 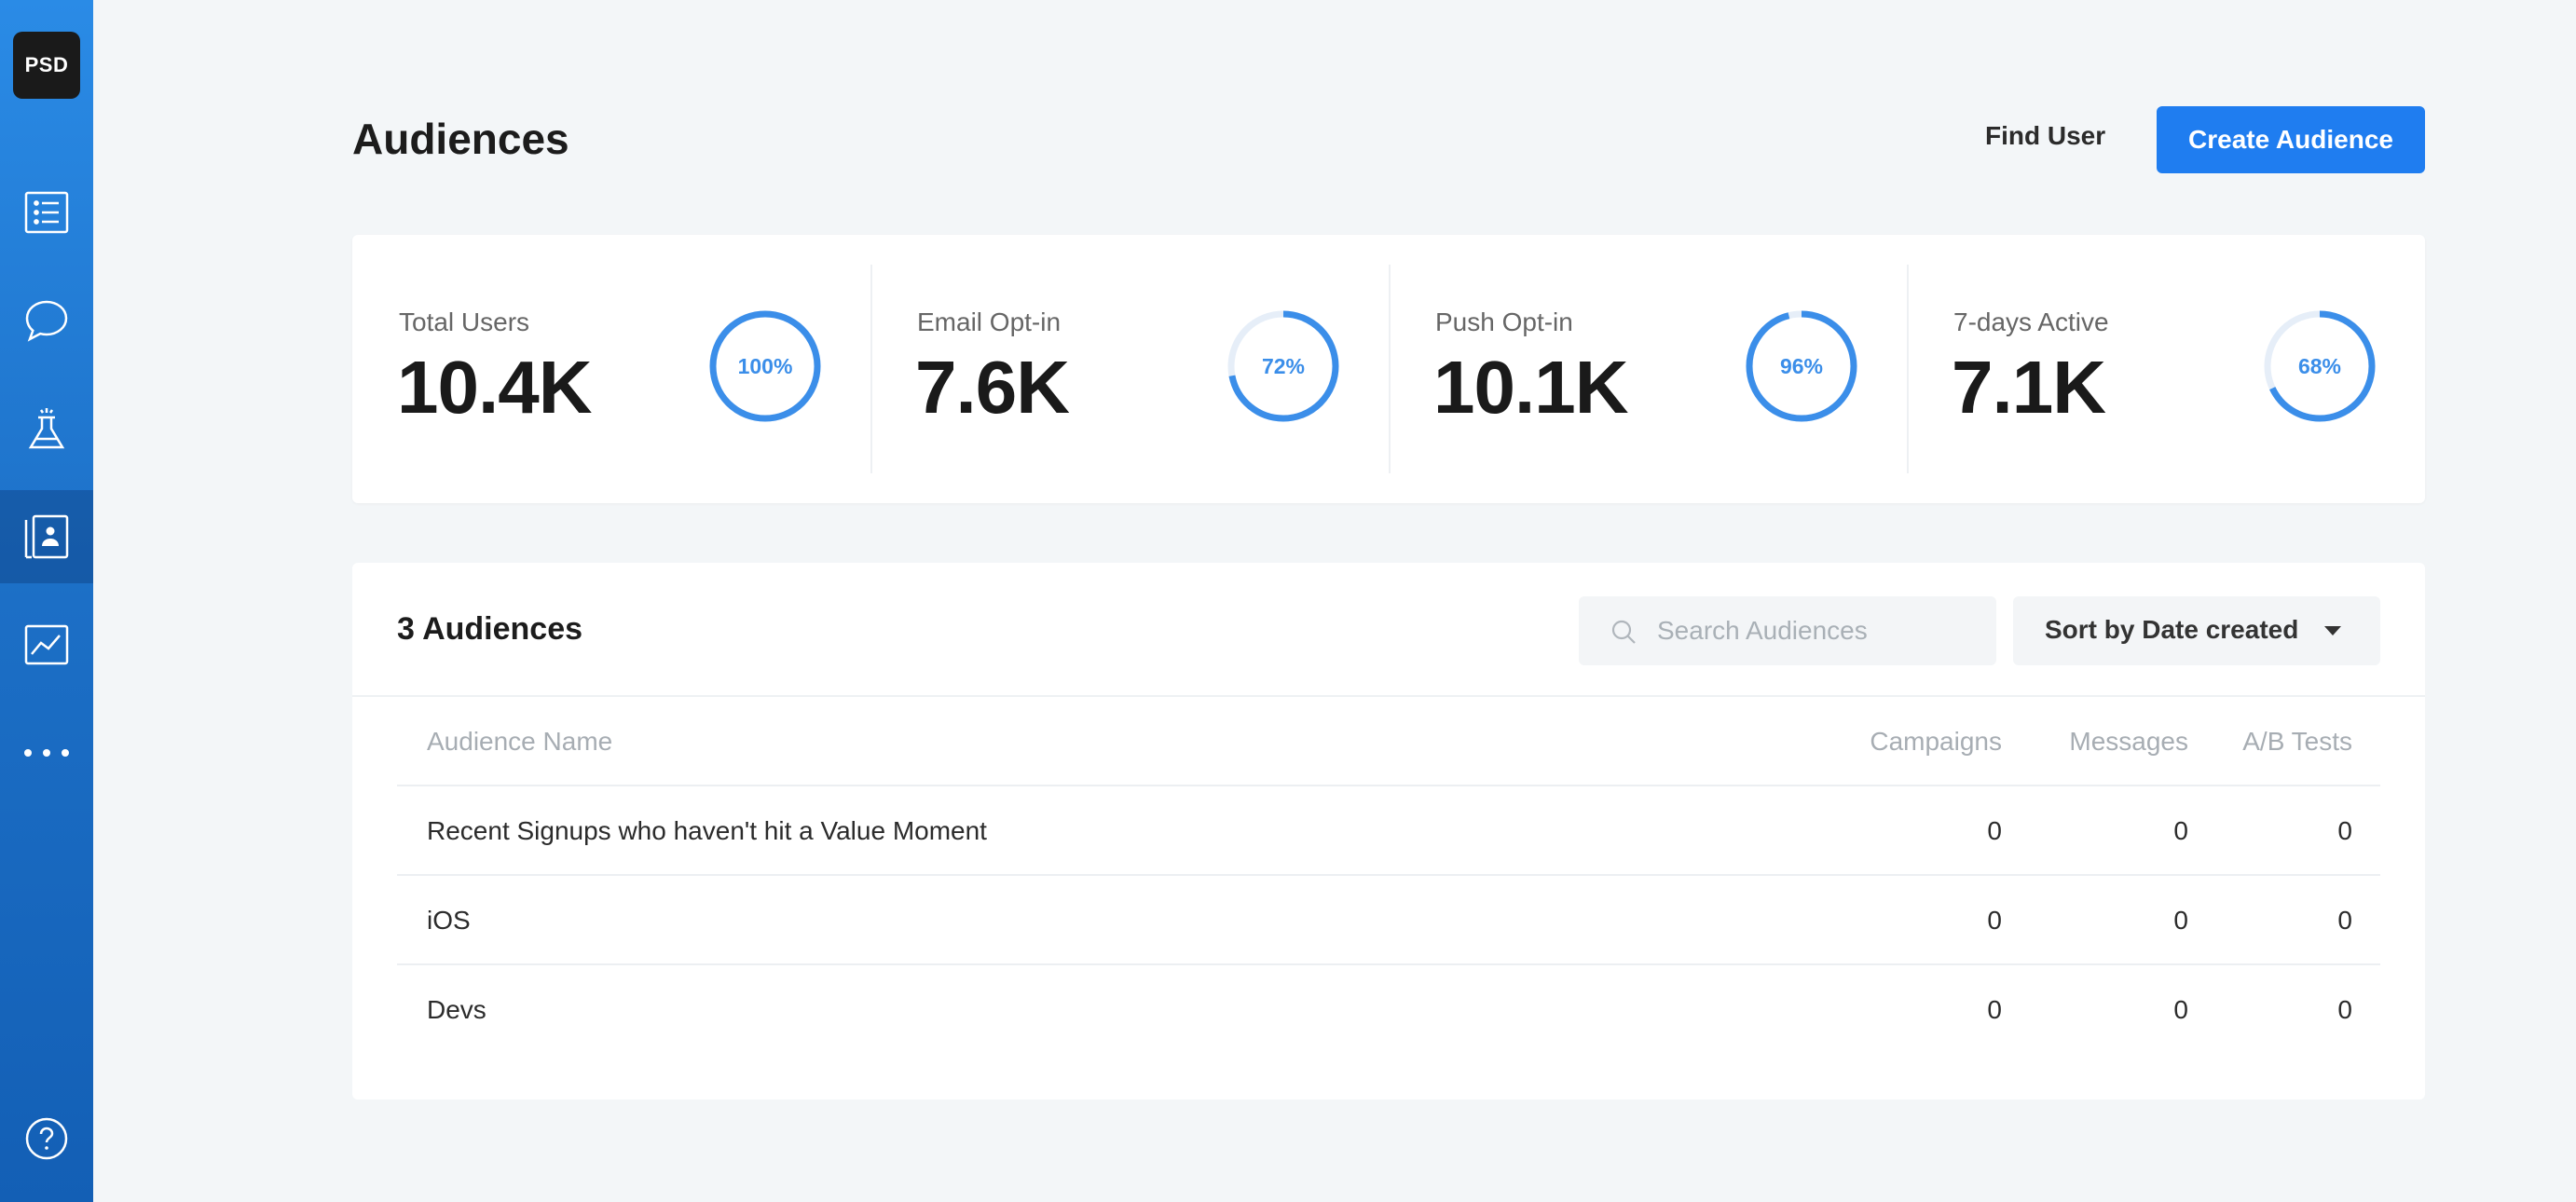 I want to click on stat-label: 7-days Active, so click(x=2031, y=321).